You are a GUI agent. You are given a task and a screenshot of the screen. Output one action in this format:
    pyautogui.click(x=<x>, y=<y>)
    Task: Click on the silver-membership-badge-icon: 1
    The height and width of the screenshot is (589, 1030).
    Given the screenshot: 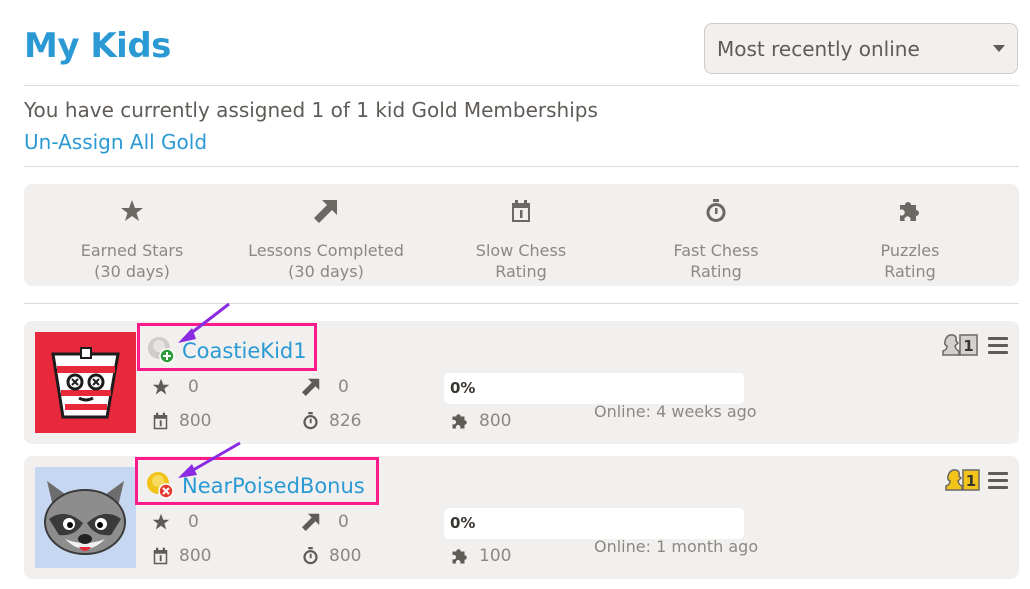 What is the action you would take?
    pyautogui.click(x=959, y=344)
    